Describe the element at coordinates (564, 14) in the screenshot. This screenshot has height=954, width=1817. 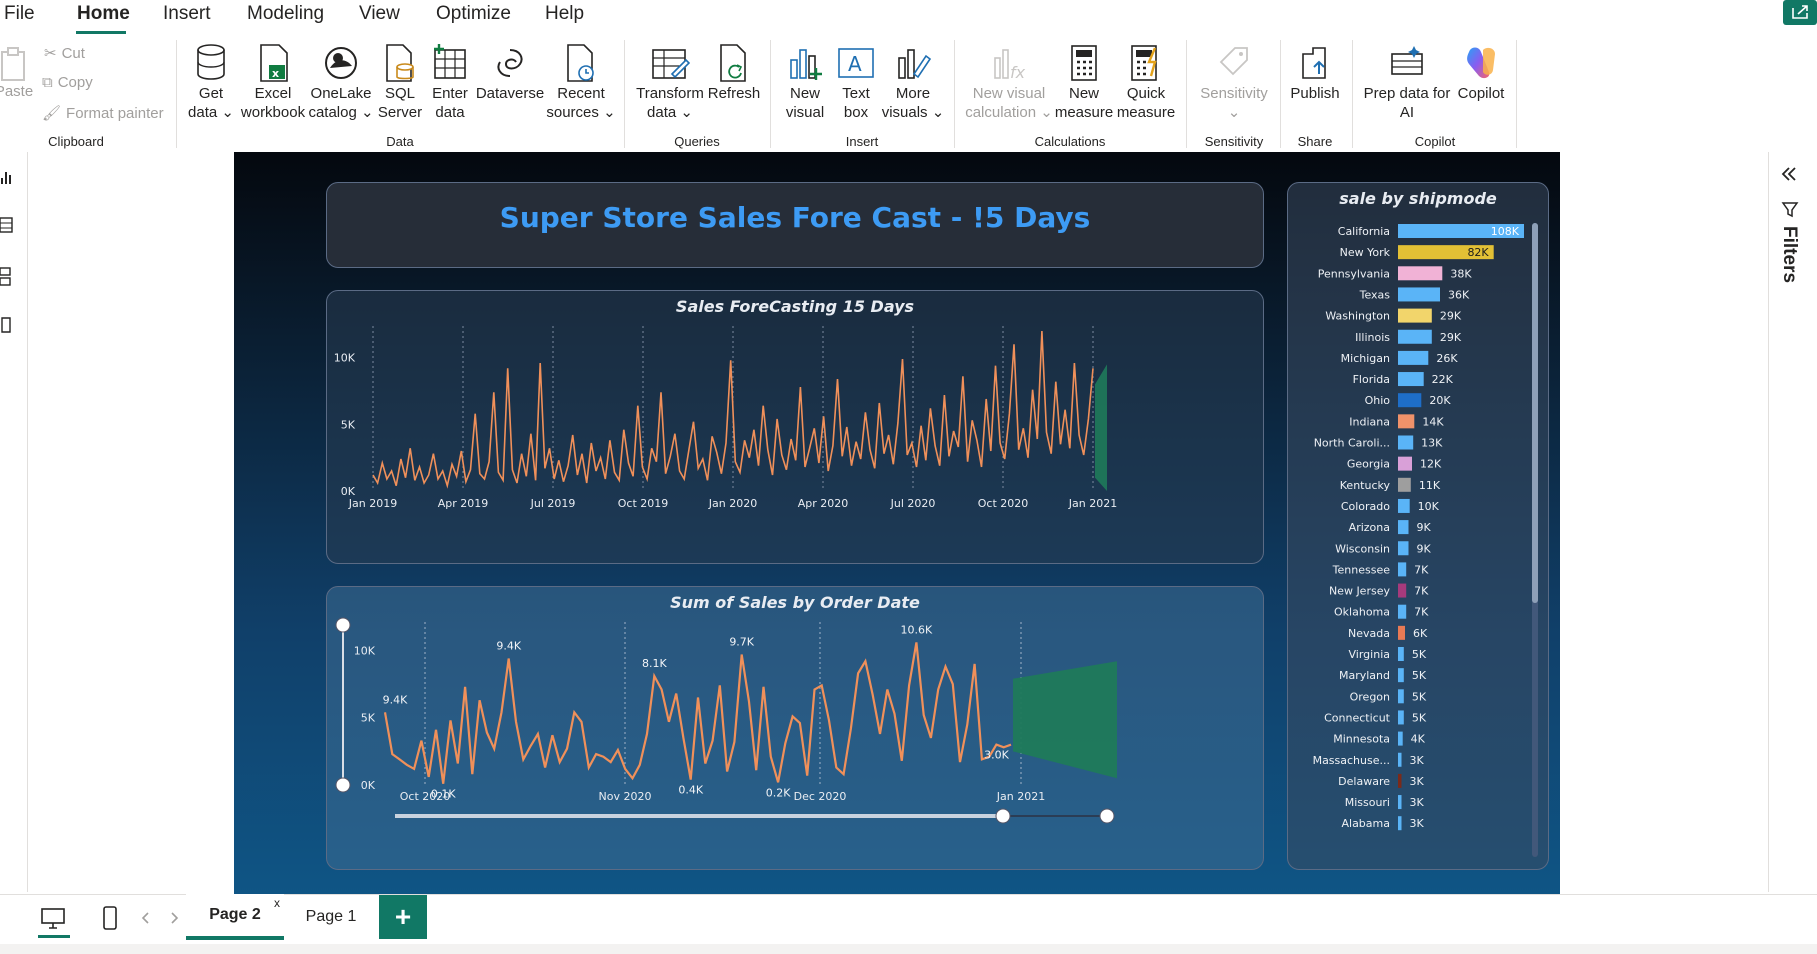
I see `menu-help: Help` at that location.